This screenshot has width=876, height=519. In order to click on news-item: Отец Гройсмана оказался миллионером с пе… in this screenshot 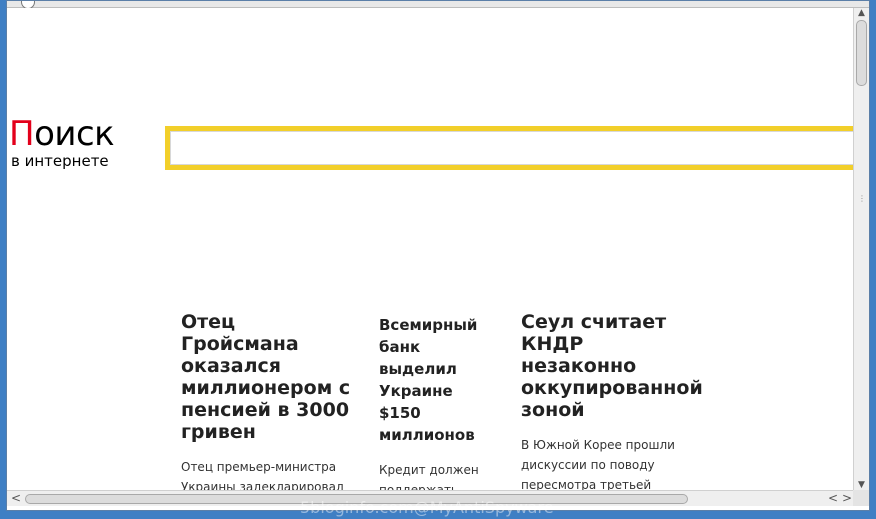, I will do `click(267, 400)`.